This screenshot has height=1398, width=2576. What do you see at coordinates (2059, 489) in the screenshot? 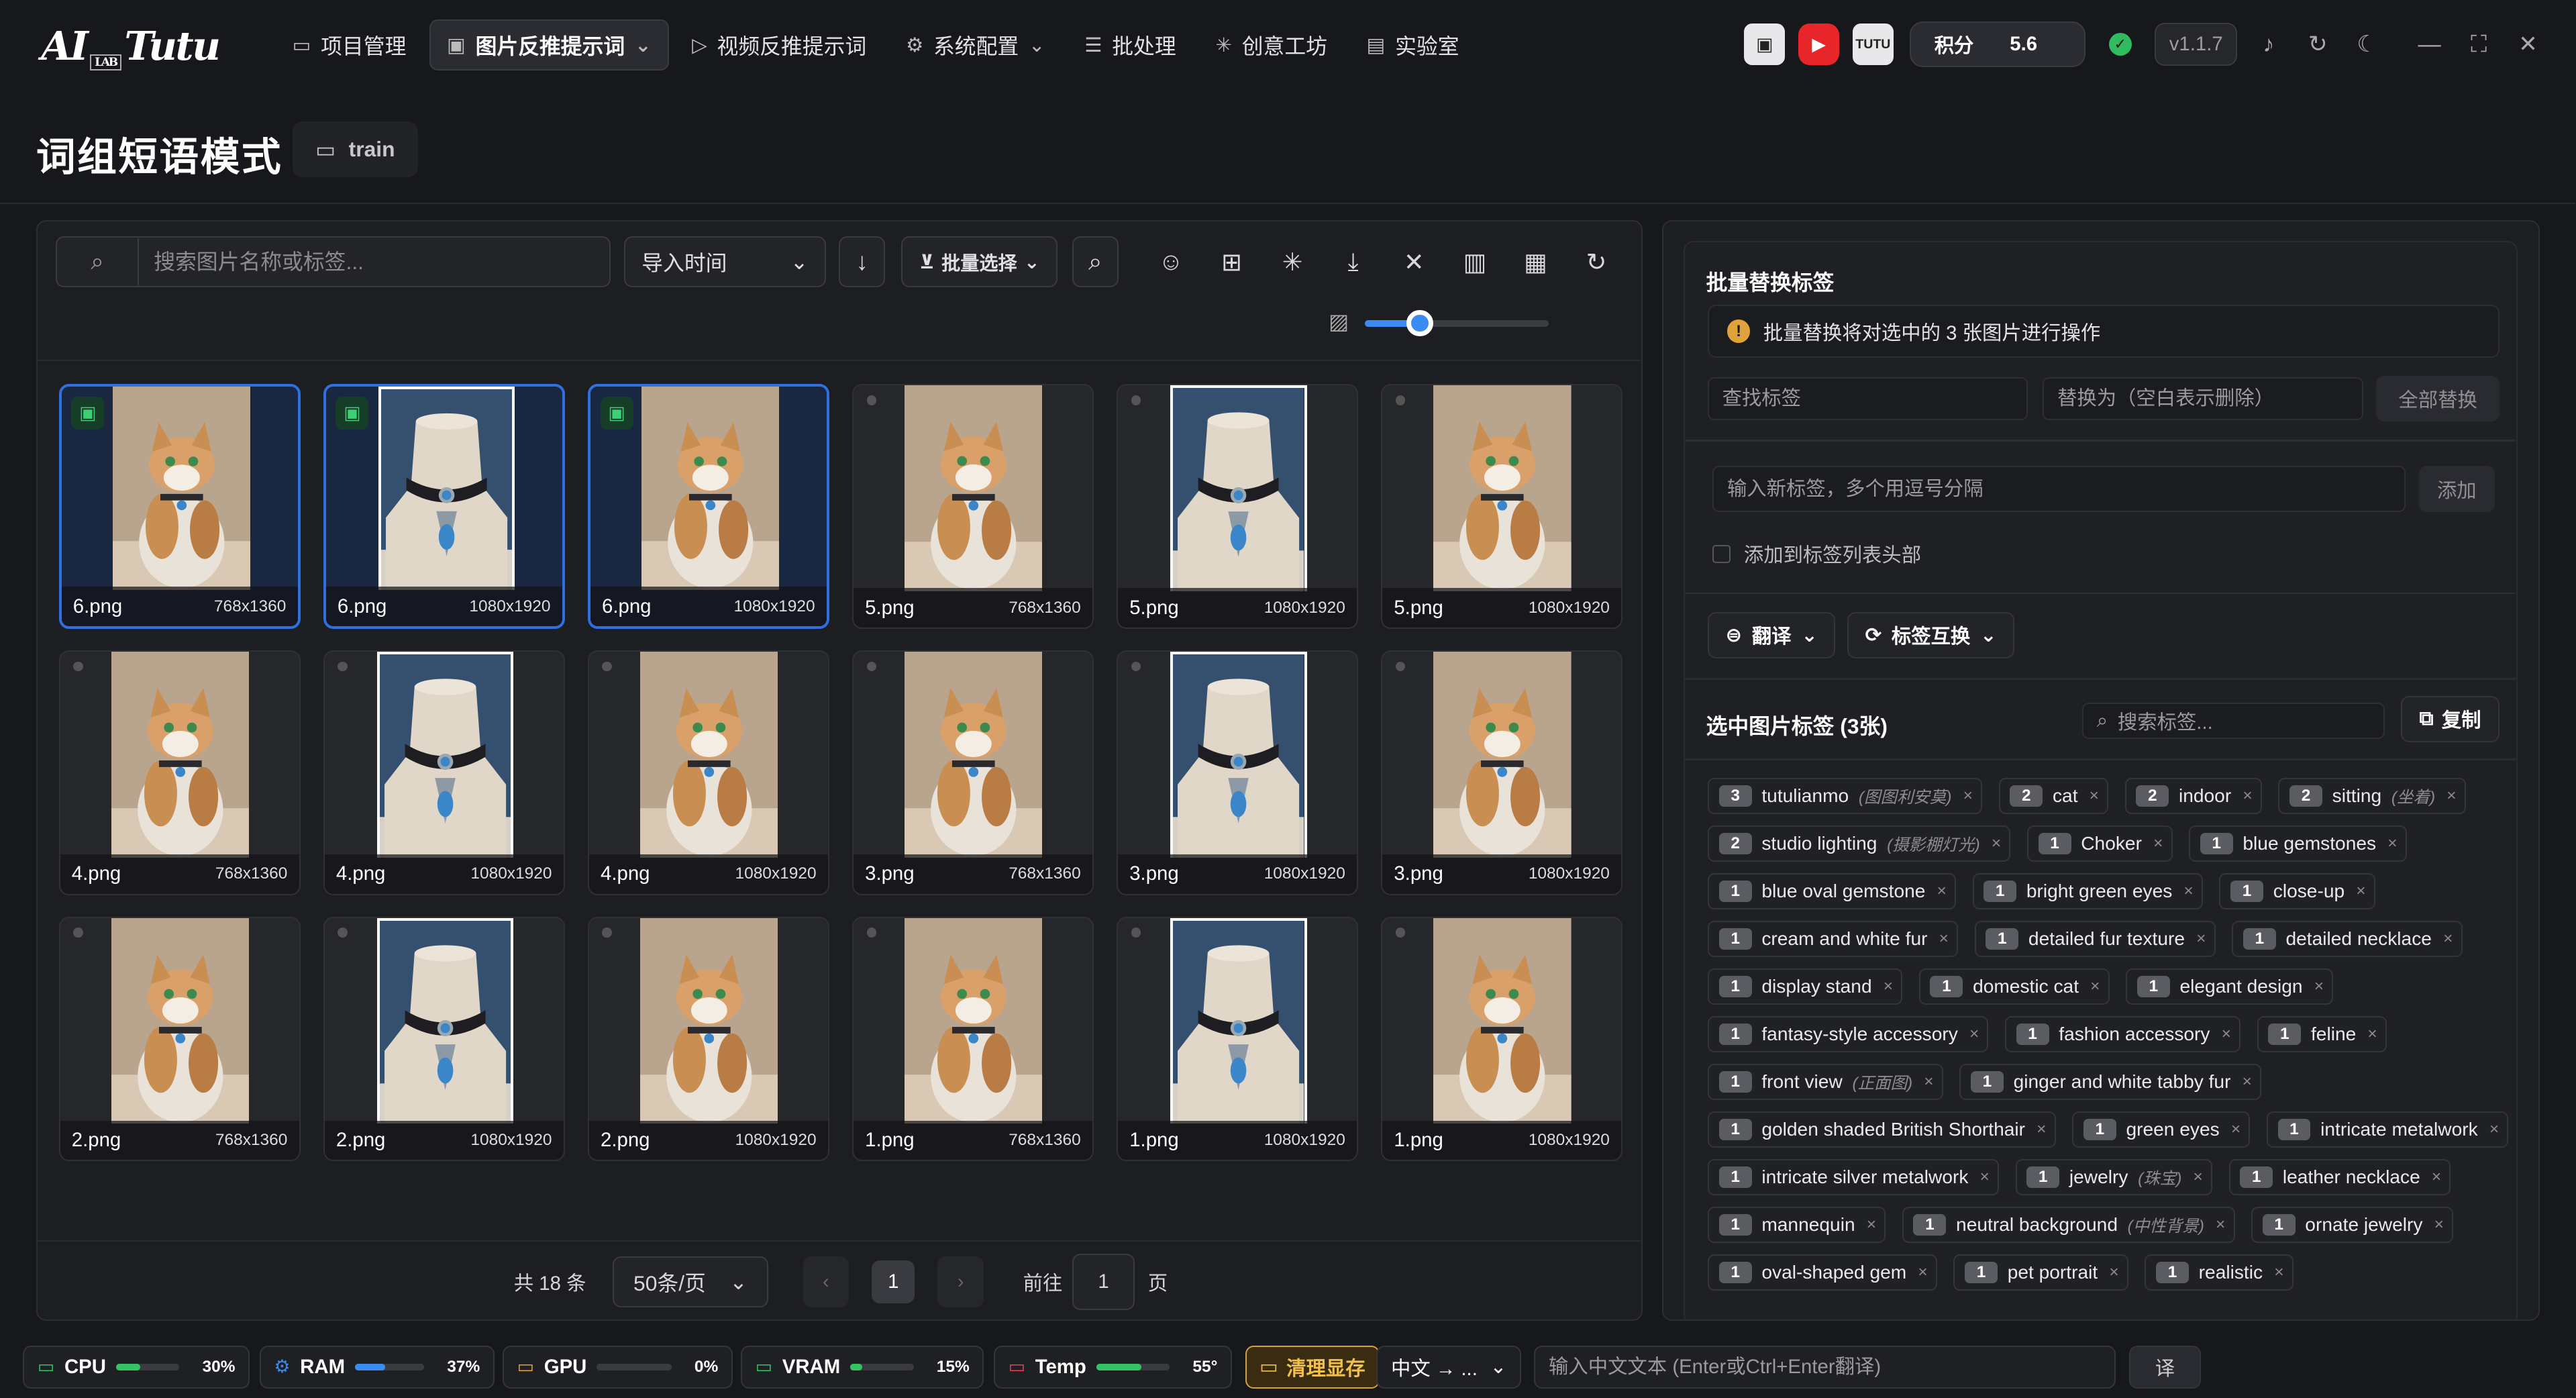
I see `new-tag-input` at bounding box center [2059, 489].